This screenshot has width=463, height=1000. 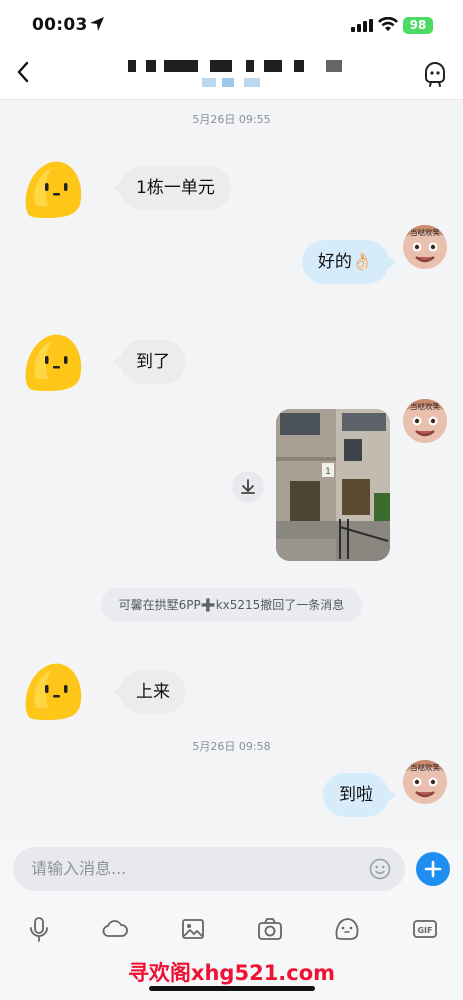 What do you see at coordinates (115, 929) in the screenshot?
I see `cloud-icon` at bounding box center [115, 929].